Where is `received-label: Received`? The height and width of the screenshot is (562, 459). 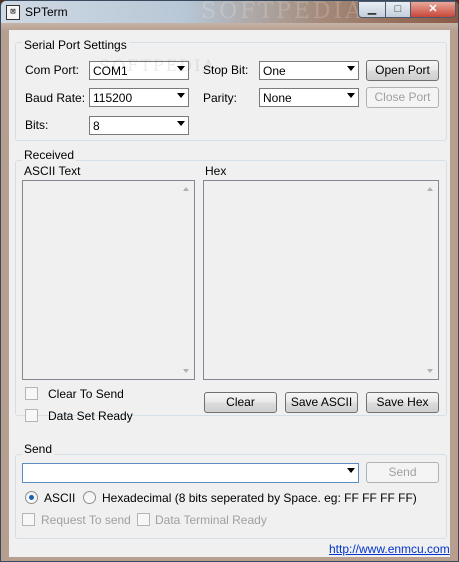 received-label: Received is located at coordinates (49, 155).